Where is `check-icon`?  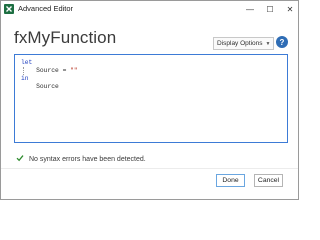 check-icon is located at coordinates (20, 159).